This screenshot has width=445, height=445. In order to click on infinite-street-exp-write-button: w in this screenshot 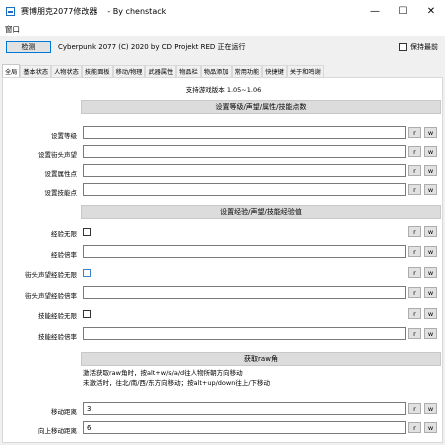, I will do `click(430, 272)`.